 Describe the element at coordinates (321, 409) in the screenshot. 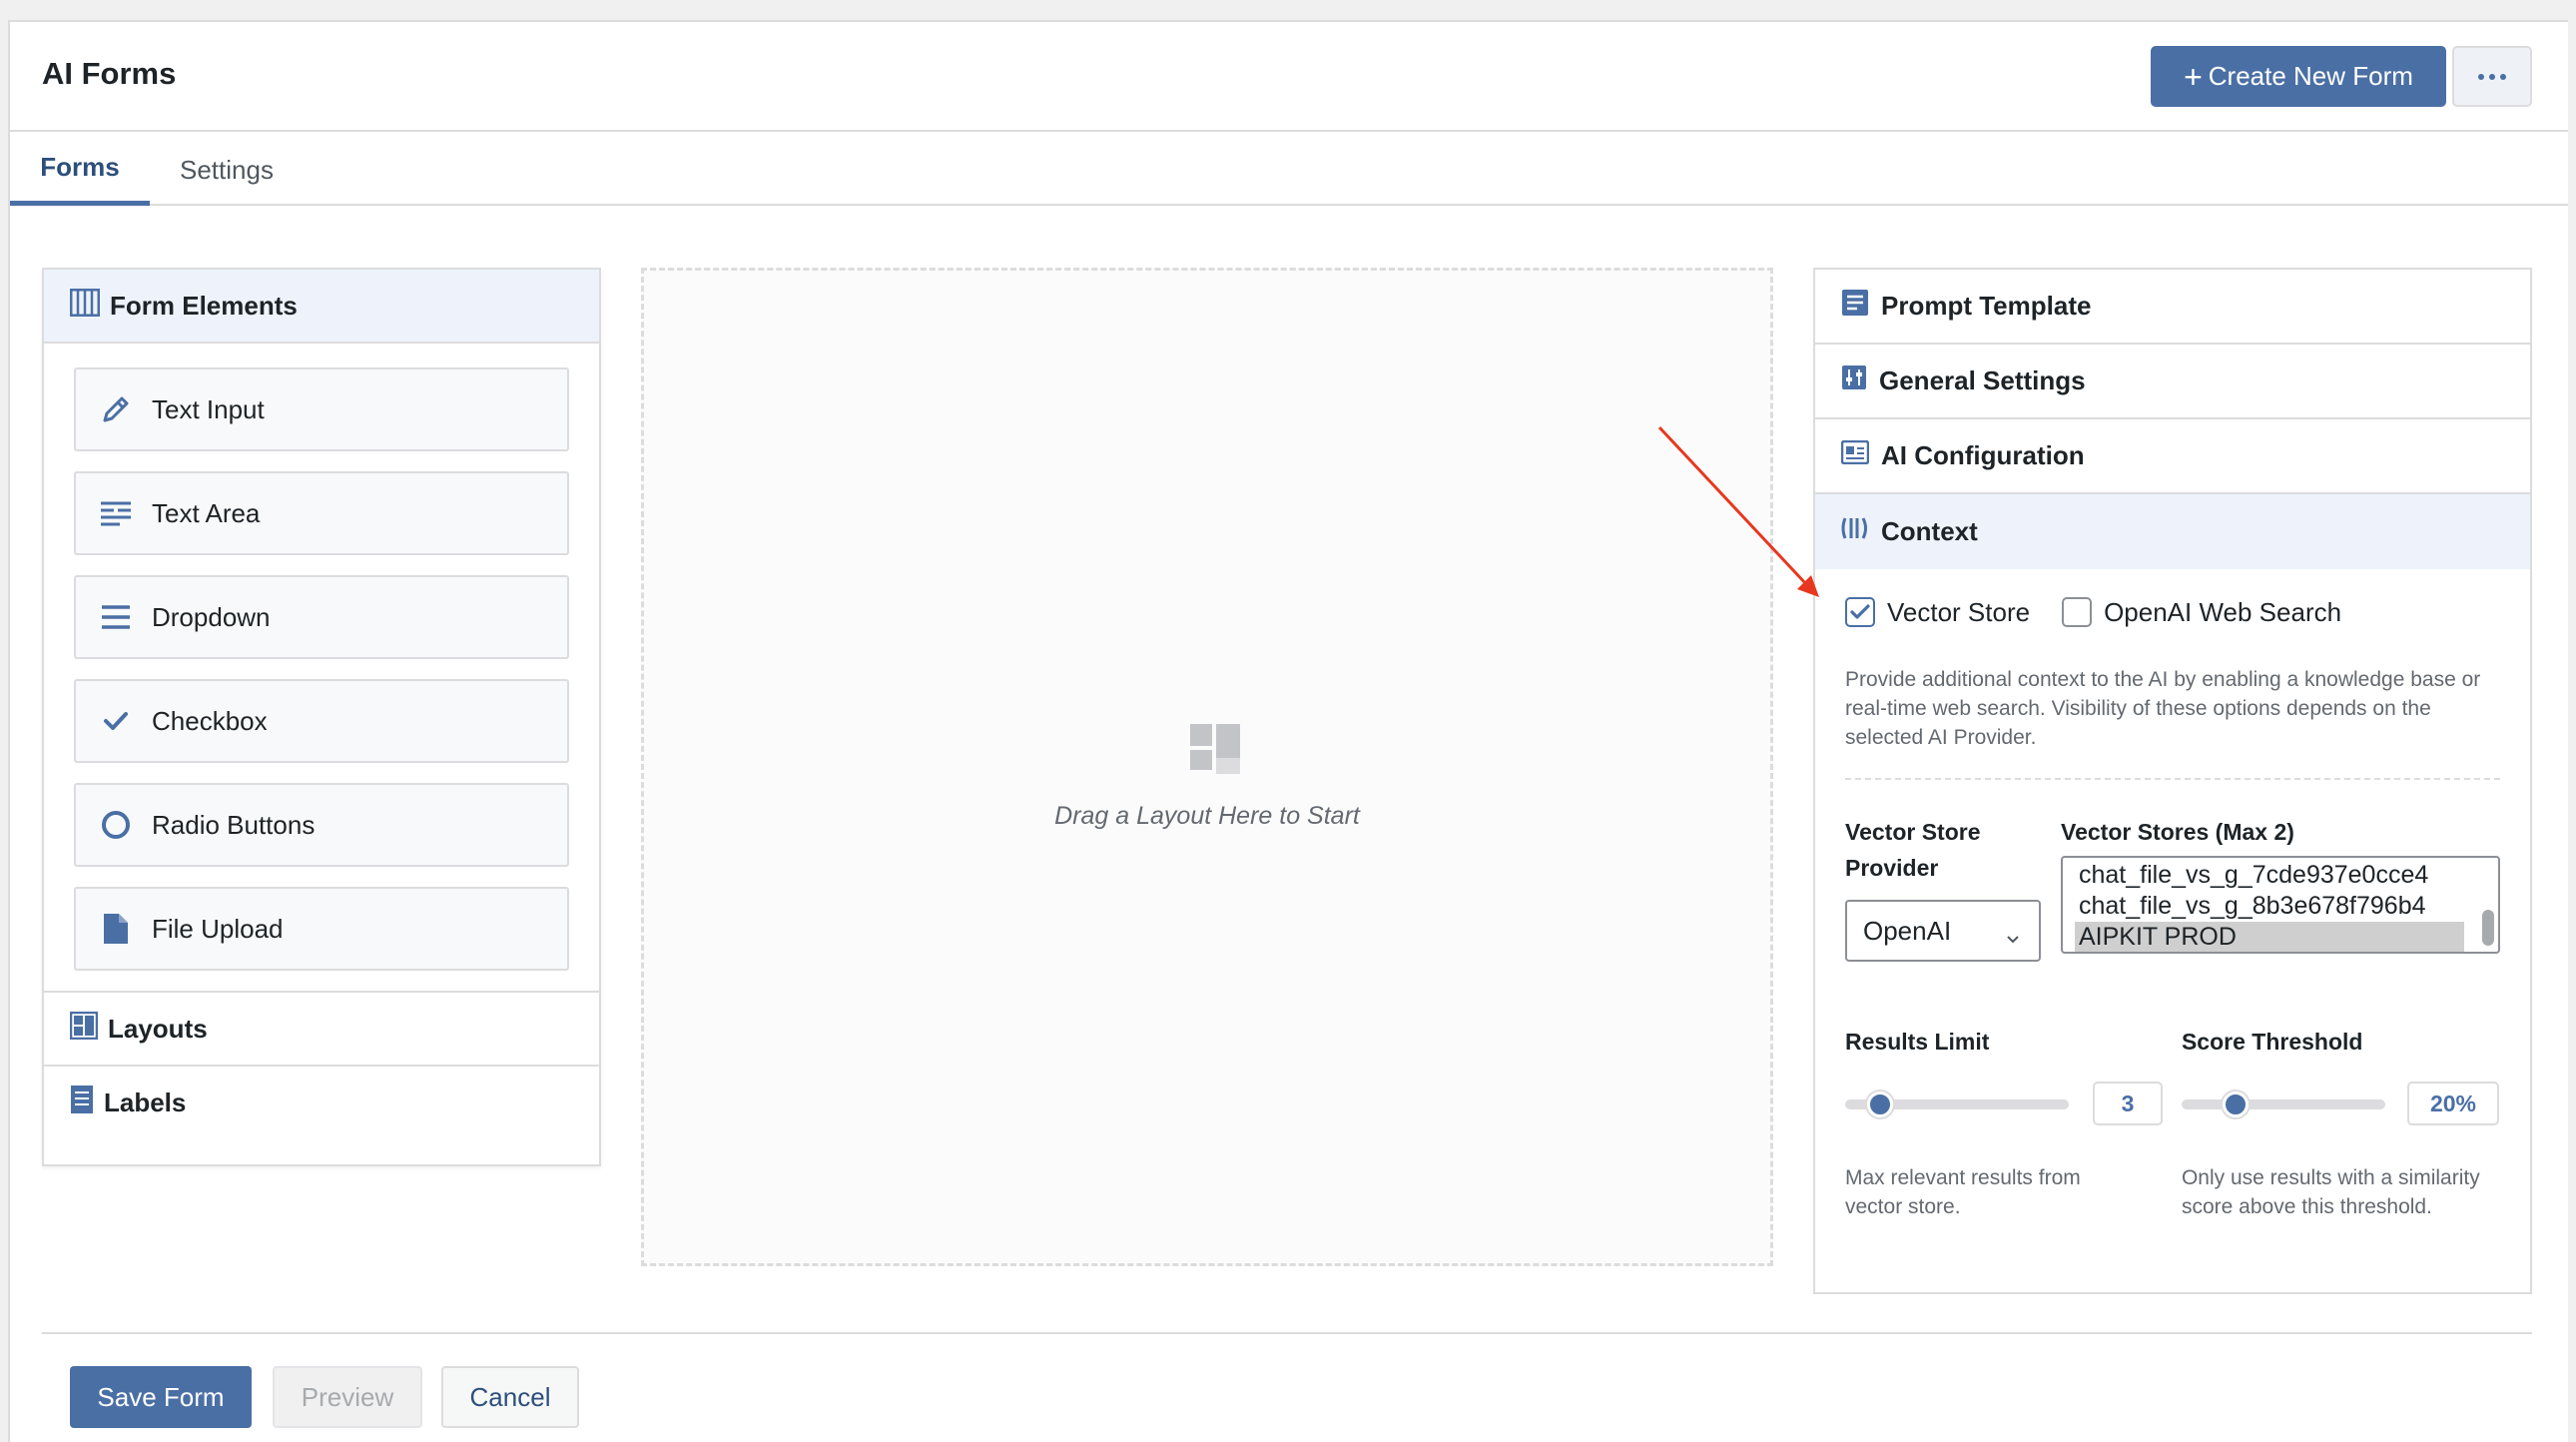

I see `element-text-input: Text Input` at that location.